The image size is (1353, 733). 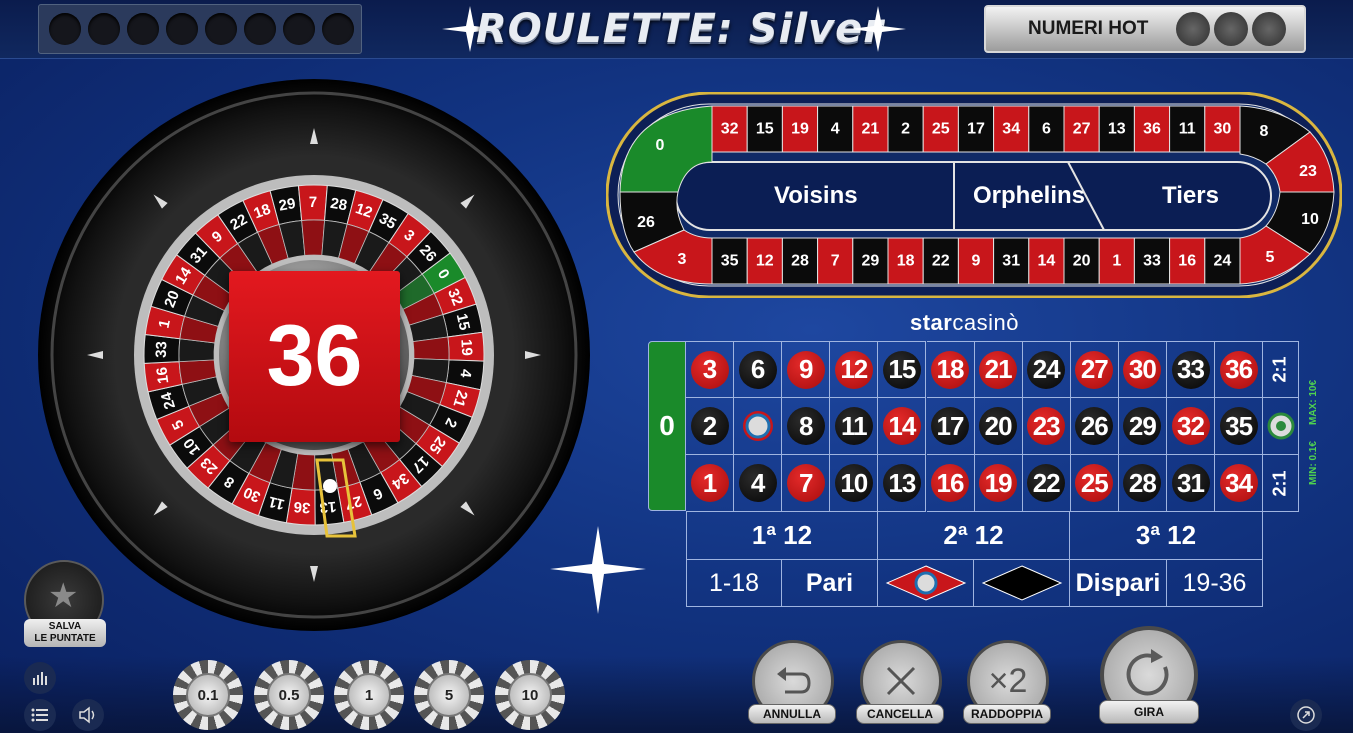 What do you see at coordinates (1190, 196) in the screenshot?
I see `tiers-label: Tiers` at bounding box center [1190, 196].